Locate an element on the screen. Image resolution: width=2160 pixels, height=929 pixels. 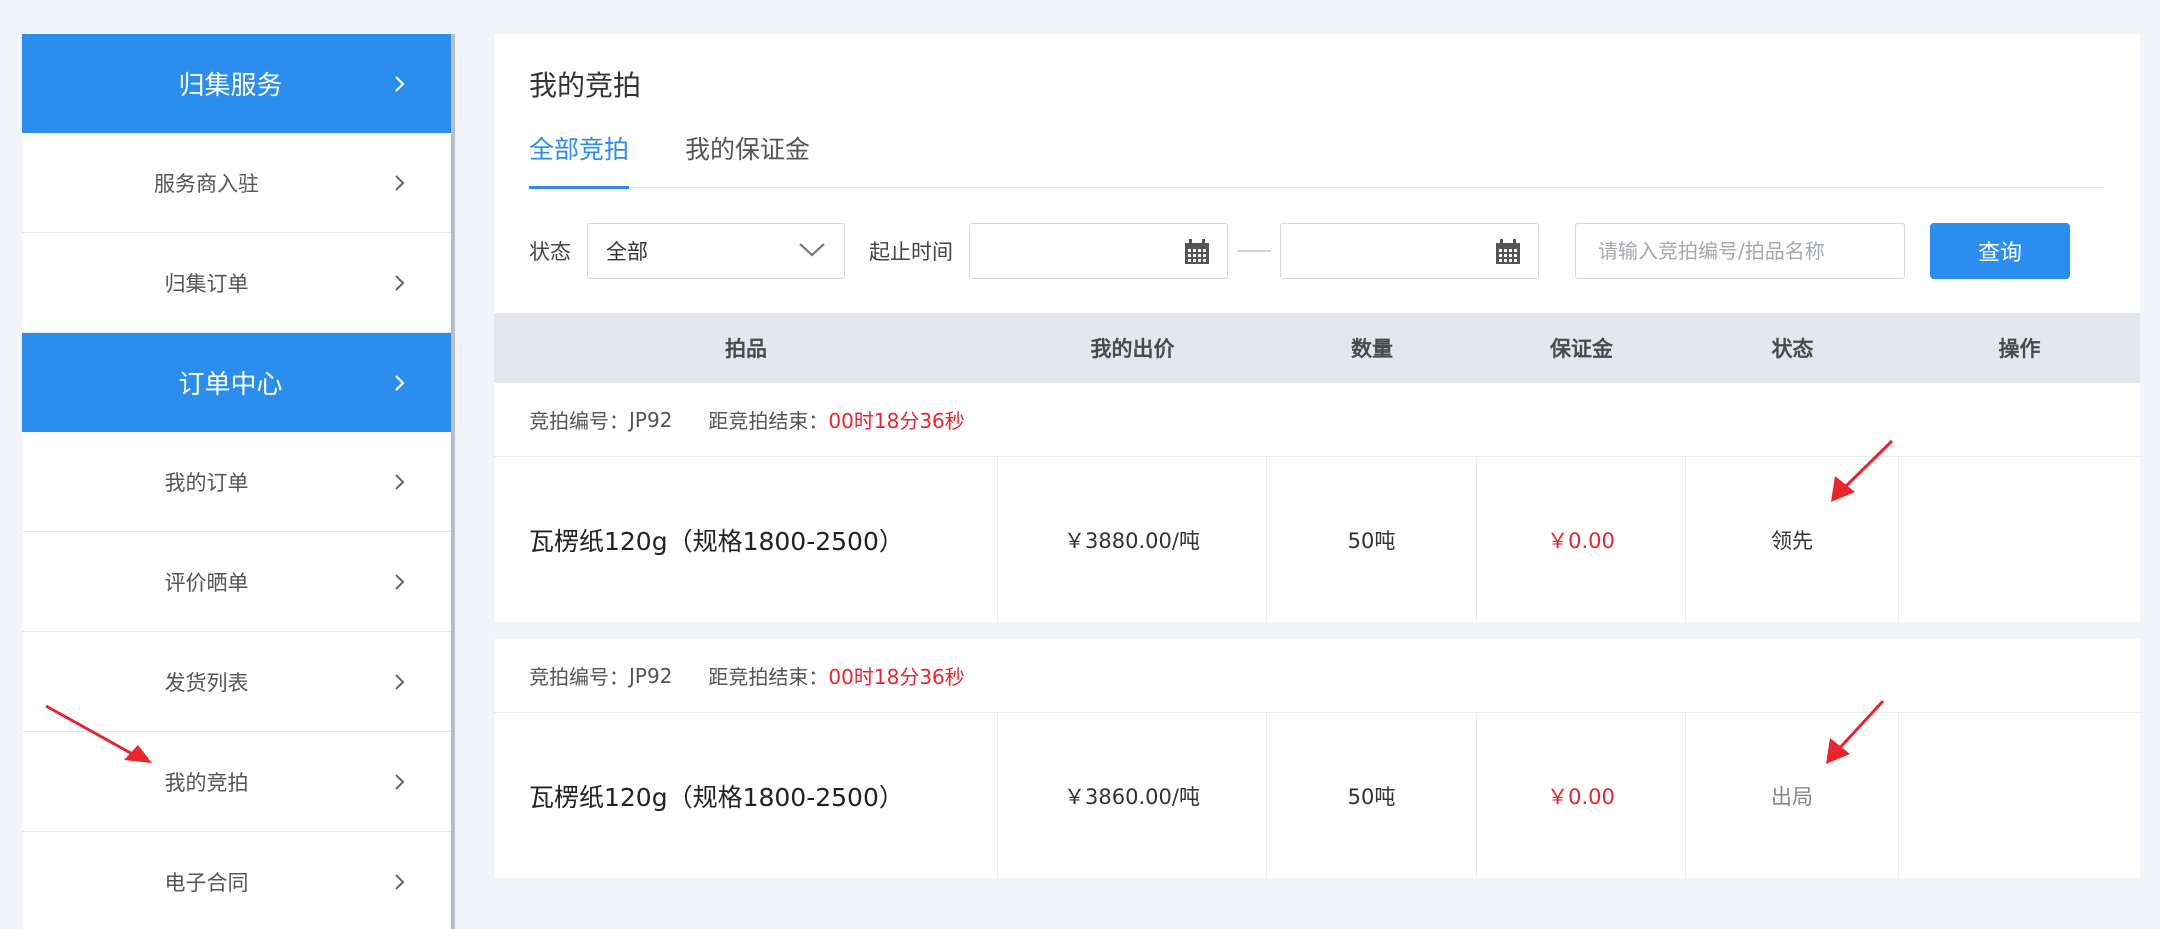
end-date-input is located at coordinates (1409, 251).